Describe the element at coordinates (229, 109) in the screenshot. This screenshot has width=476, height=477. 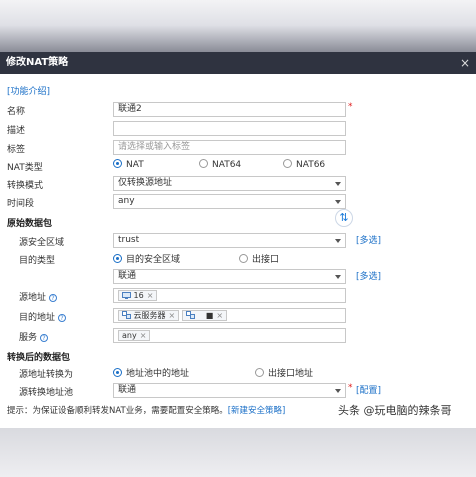
I see `name-input: 联通2` at that location.